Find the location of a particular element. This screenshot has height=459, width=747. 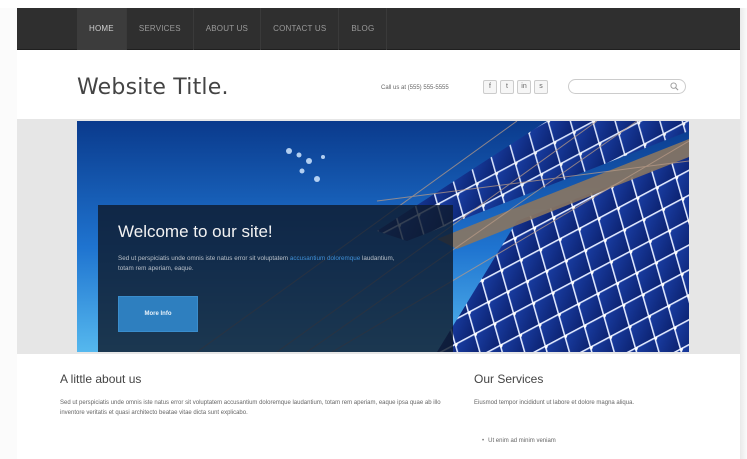

welcome-text-link: accusantium doloremque is located at coordinates (325, 258).